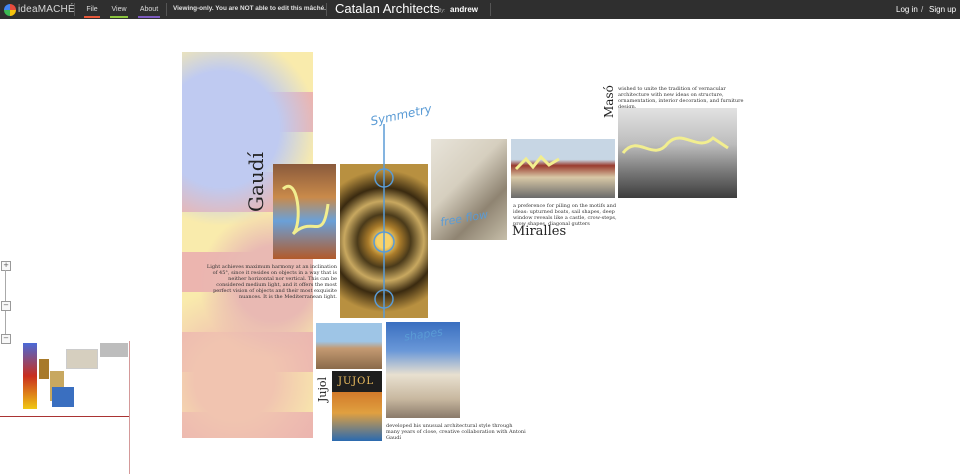 This screenshot has height=474, width=960. I want to click on zoom-in-button: +, so click(6, 266).